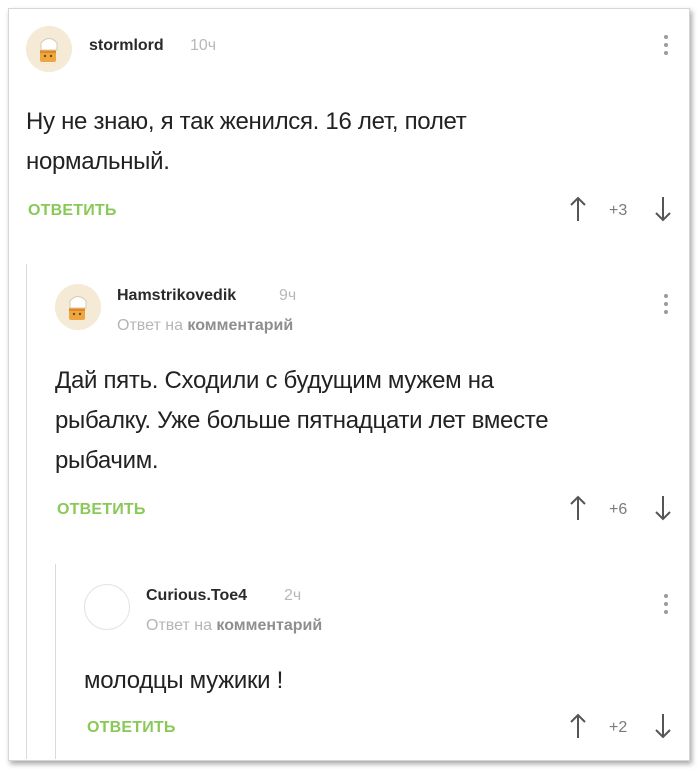 The height and width of the screenshot is (773, 700). Describe the element at coordinates (126, 46) in the screenshot. I see `comment-author: stormlord` at that location.